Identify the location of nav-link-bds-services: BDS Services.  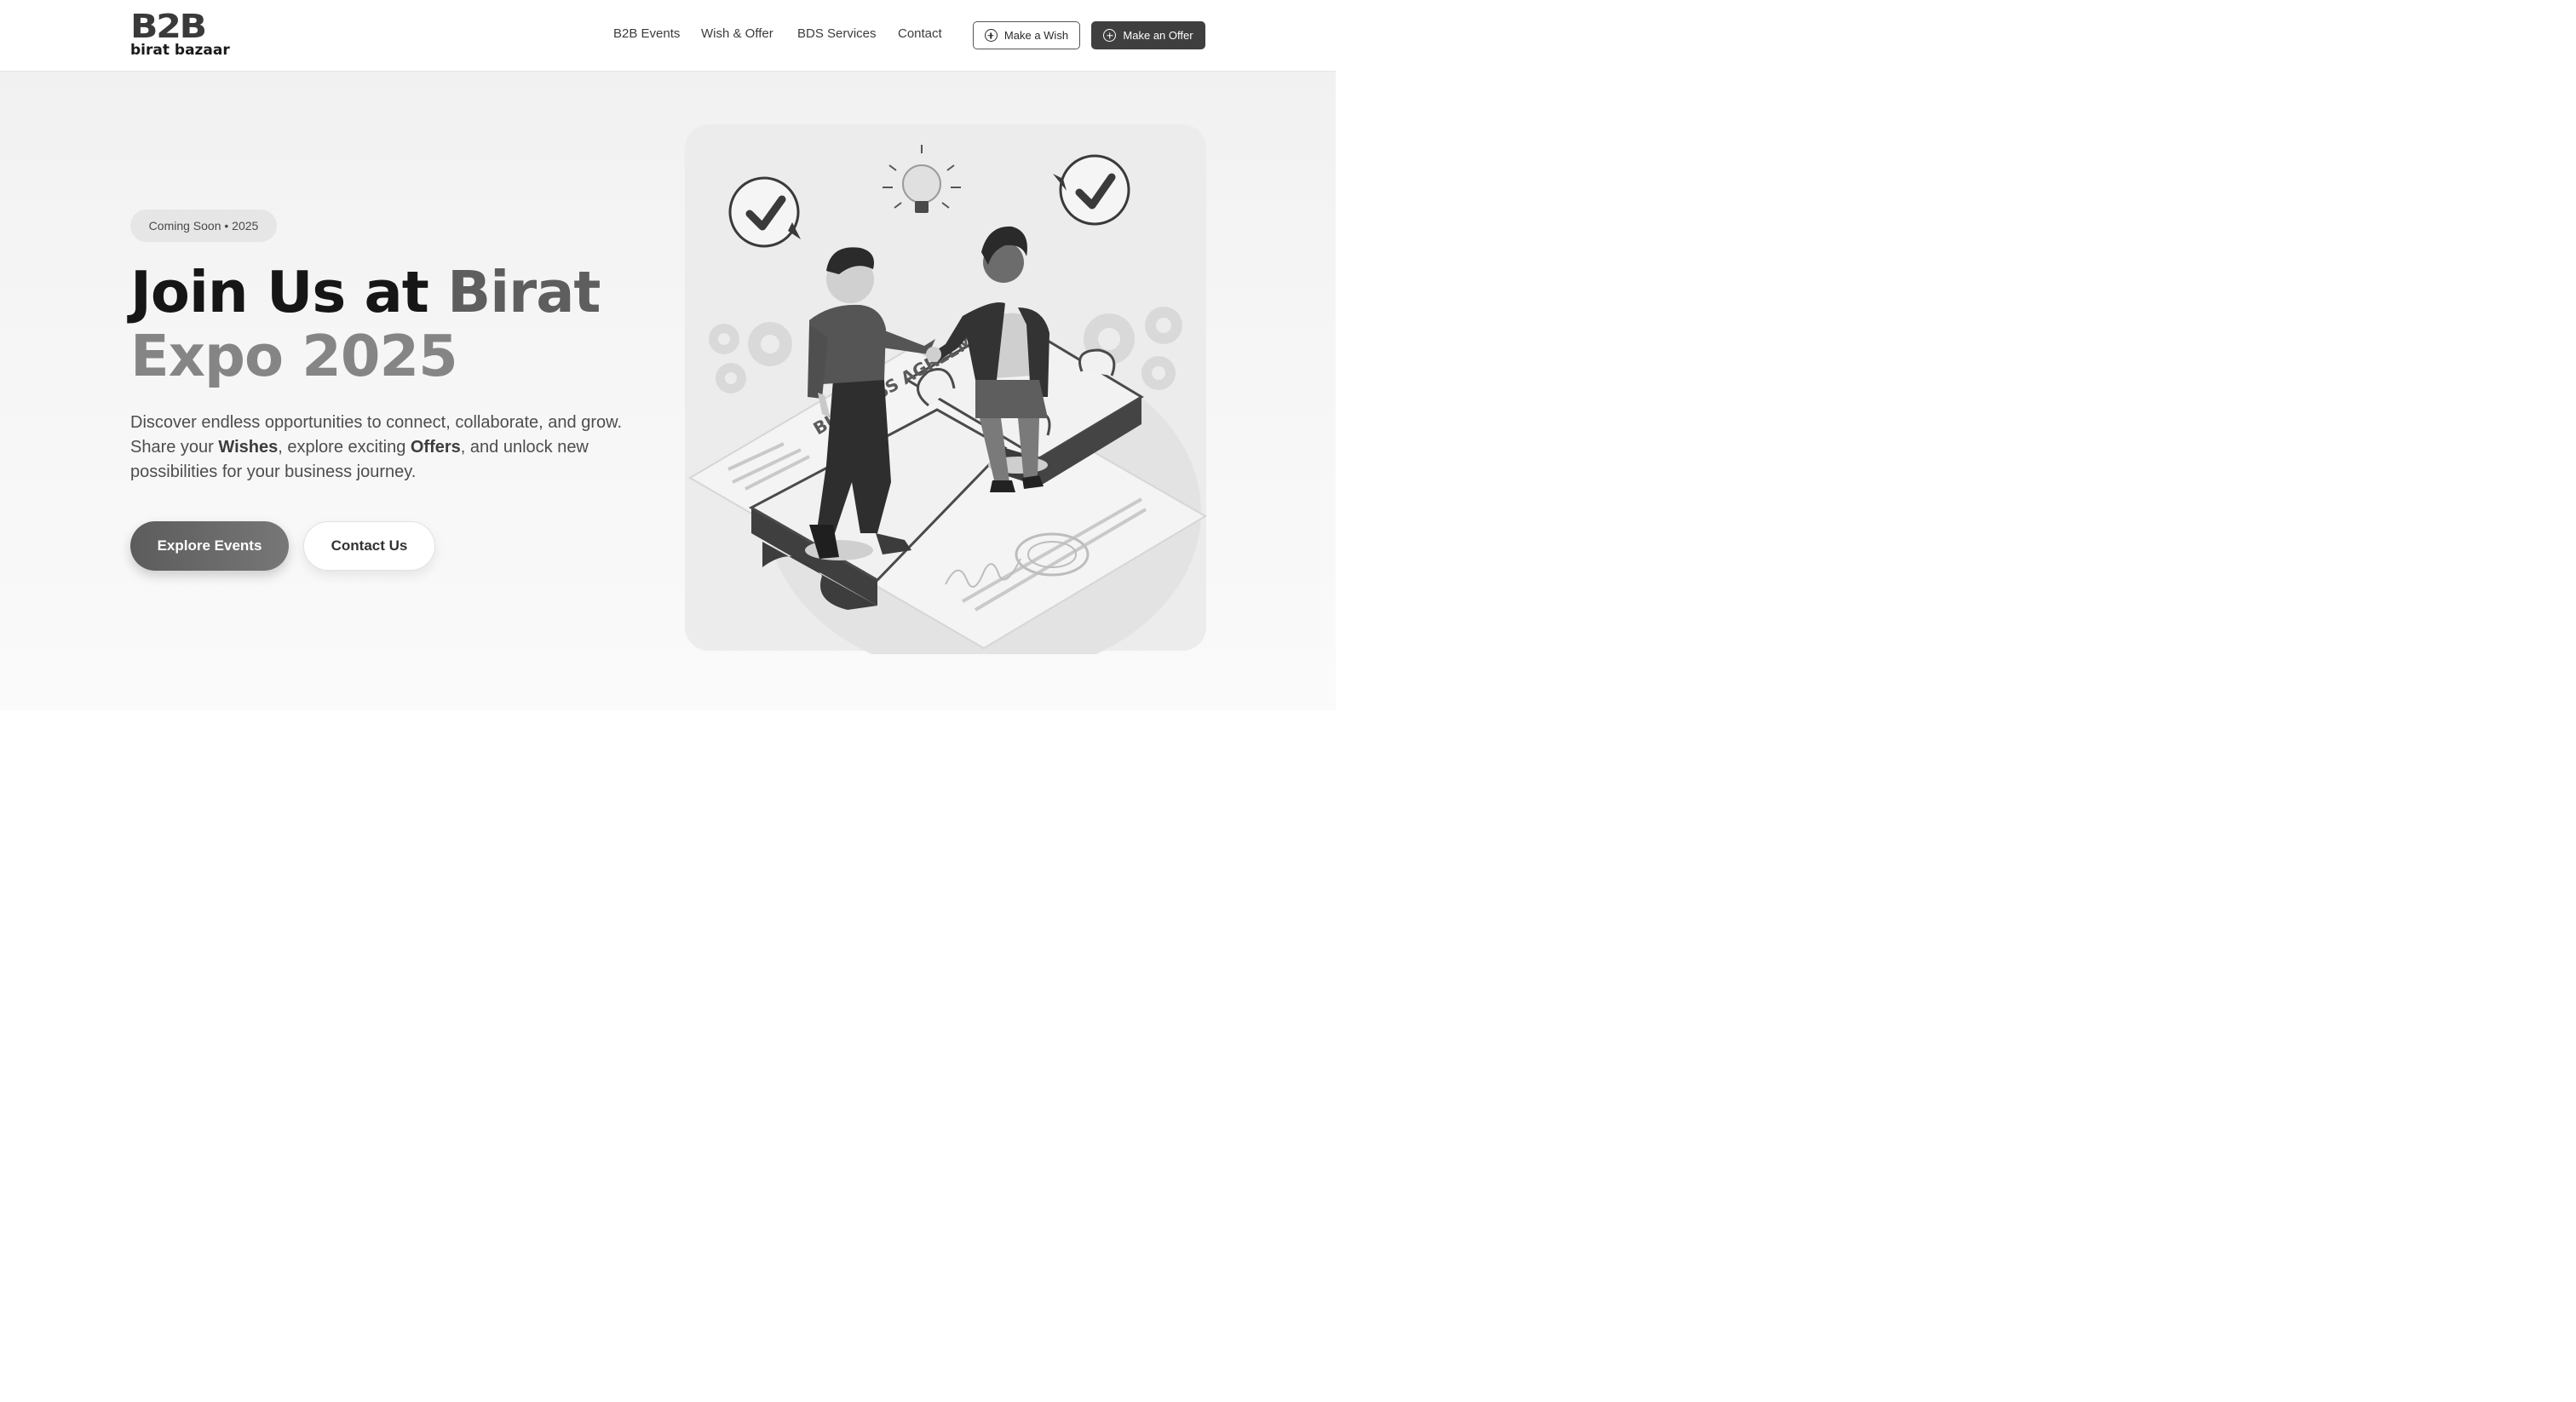
(837, 33).